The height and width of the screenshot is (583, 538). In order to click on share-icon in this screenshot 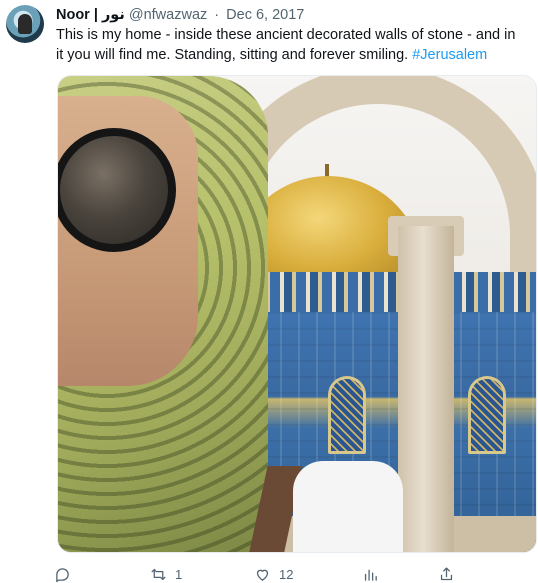, I will do `click(446, 573)`.